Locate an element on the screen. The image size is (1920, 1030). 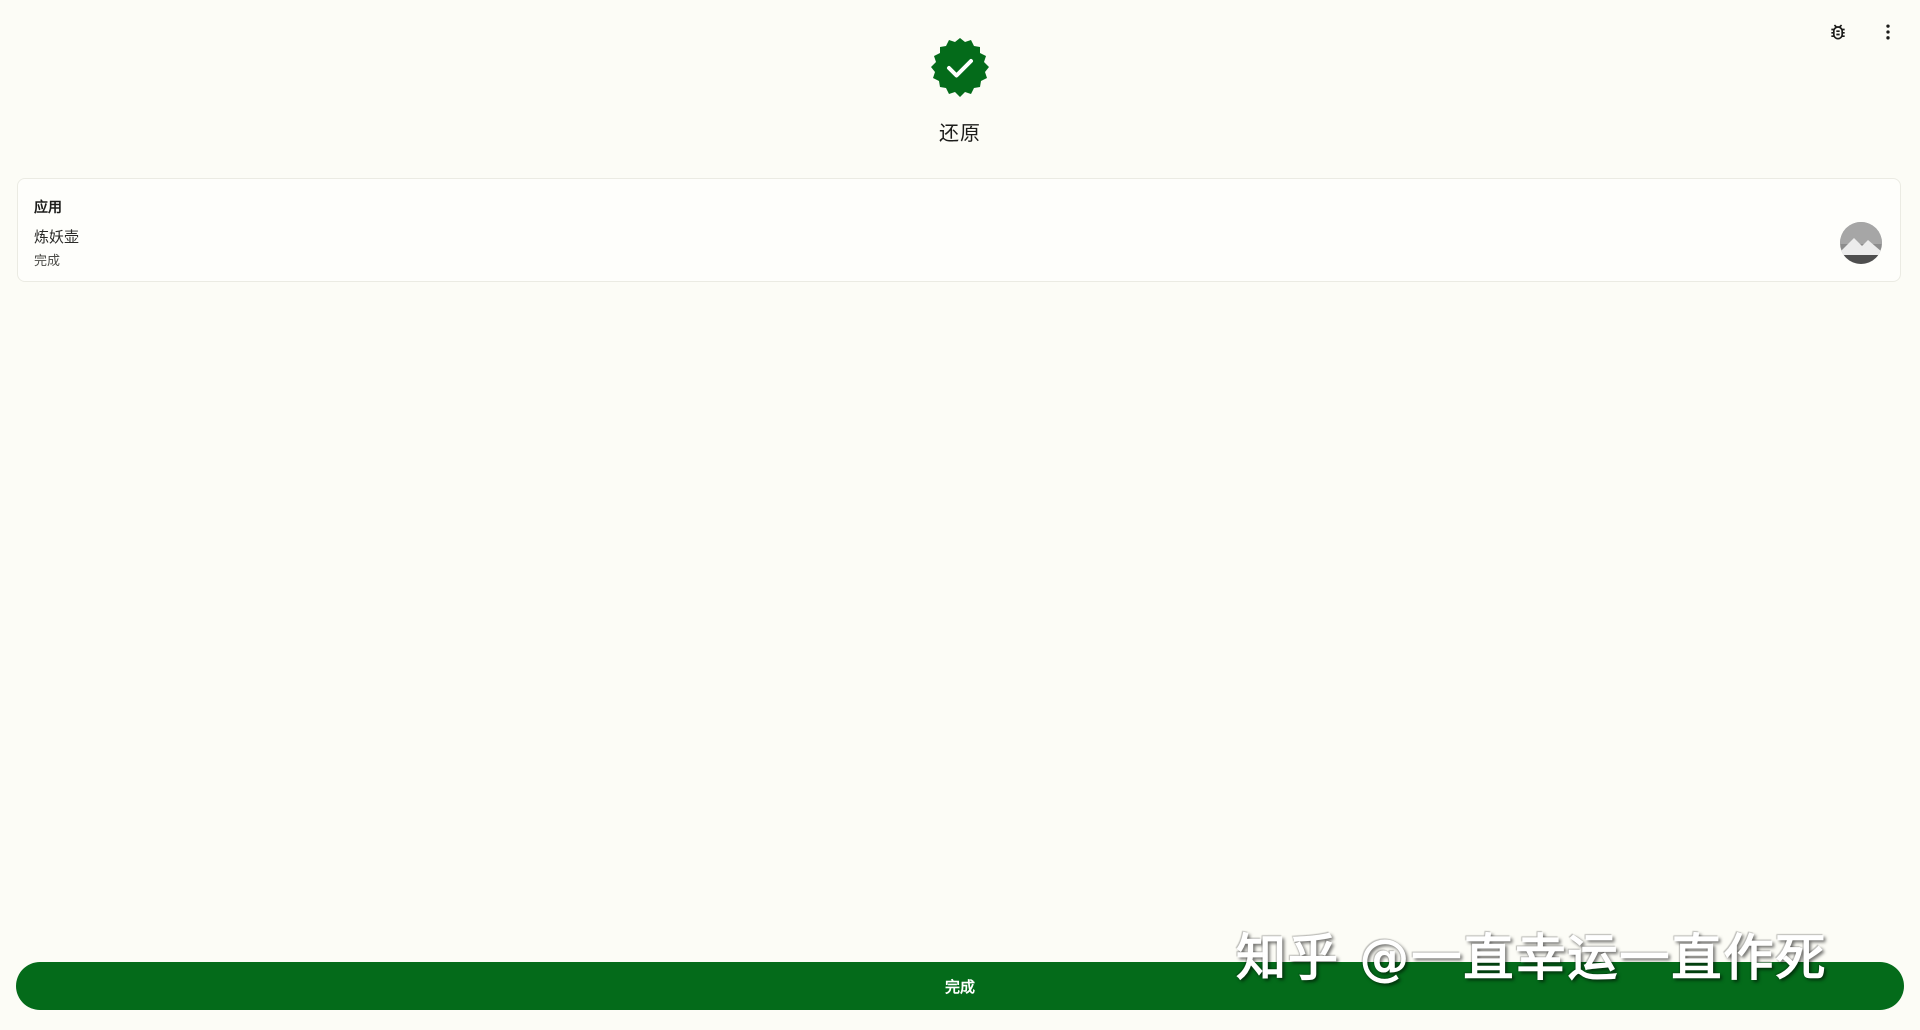
status-header: 还原 is located at coordinates (960, 91).